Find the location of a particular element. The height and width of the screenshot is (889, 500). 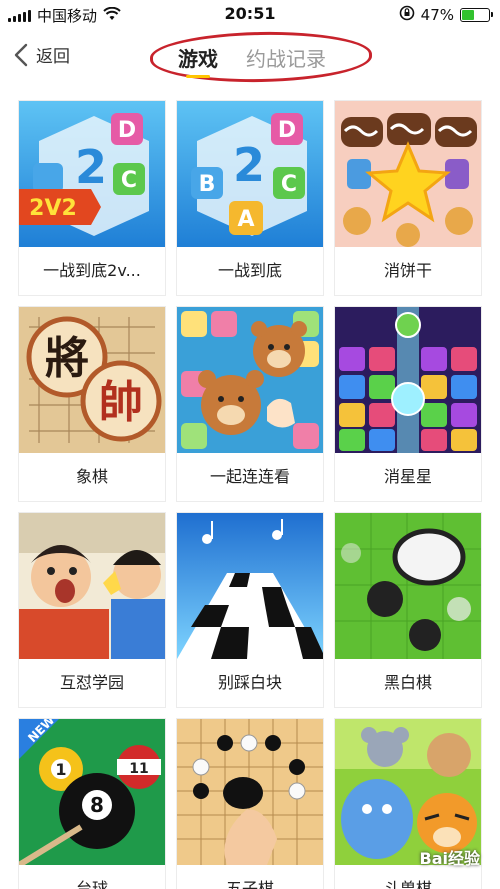

chevron-left-icon is located at coordinates (21, 54).